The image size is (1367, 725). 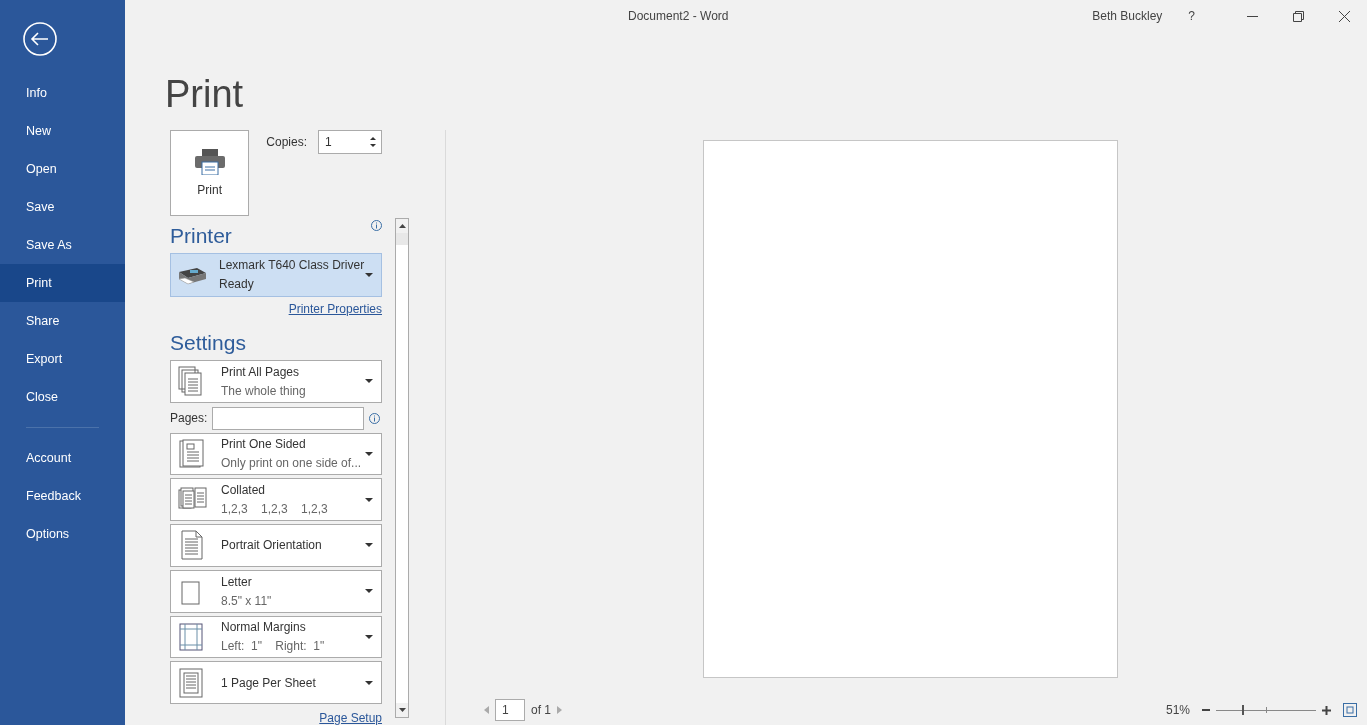 I want to click on pages-label: Pages:, so click(x=189, y=418).